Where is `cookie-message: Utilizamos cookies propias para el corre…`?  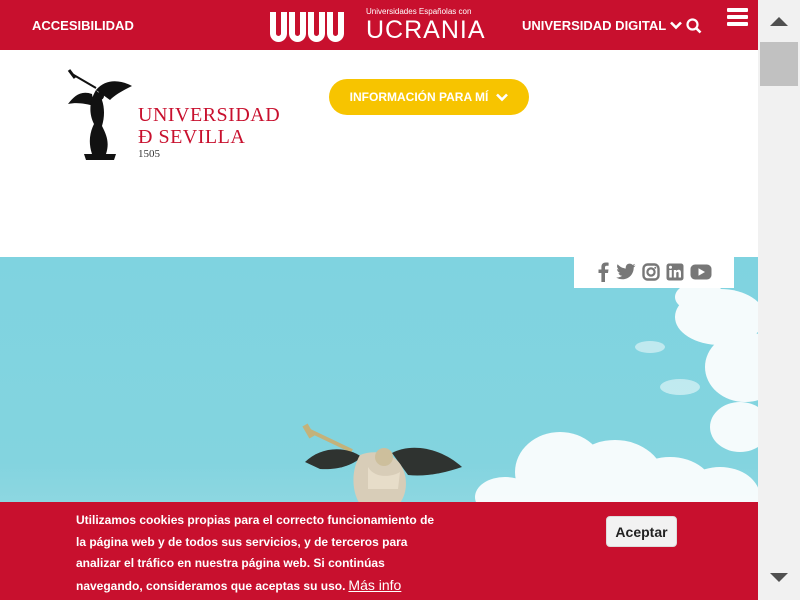
cookie-message: Utilizamos cookies propias para el corre… is located at coordinates (261, 553).